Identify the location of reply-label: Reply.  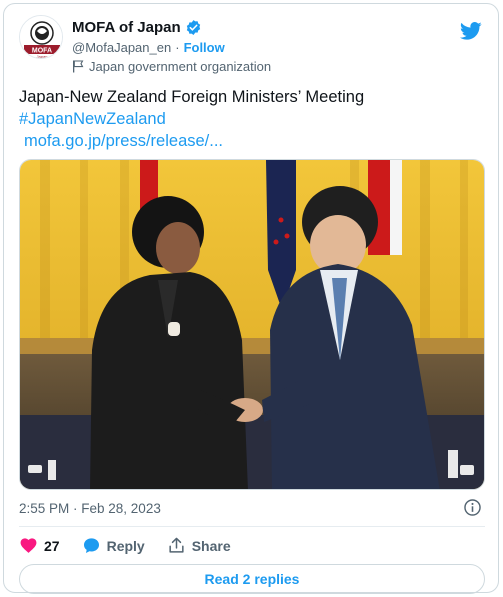
(125, 545).